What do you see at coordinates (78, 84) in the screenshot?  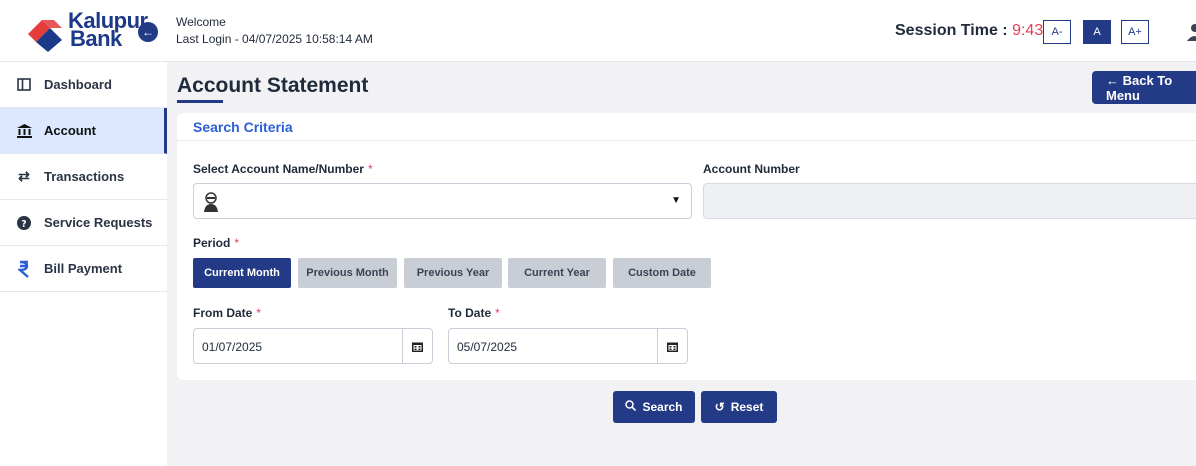 I see `sidebar-item-label: Dashboard` at bounding box center [78, 84].